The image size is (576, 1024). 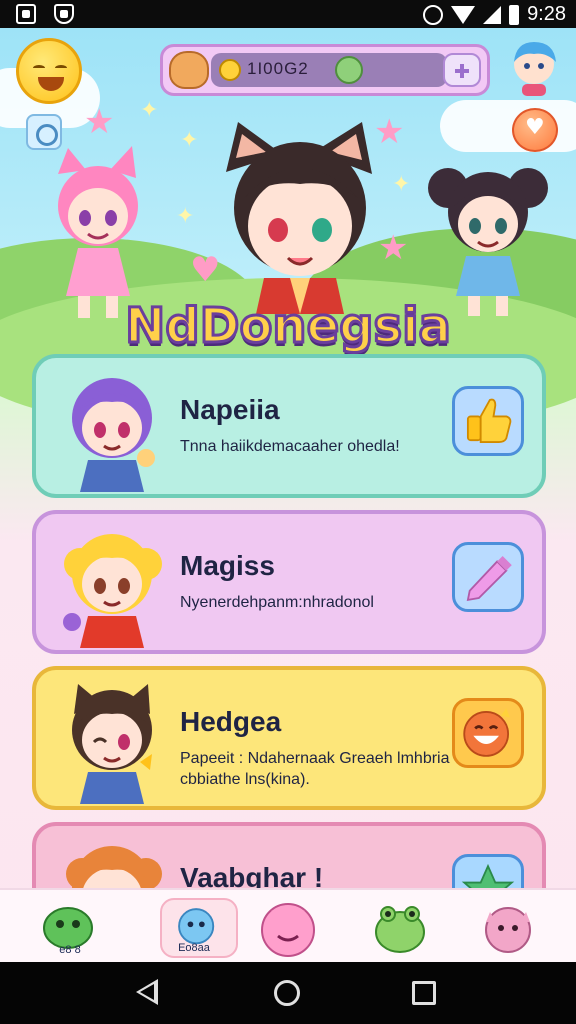 What do you see at coordinates (433, 14) in the screenshot?
I see `alarm-icon` at bounding box center [433, 14].